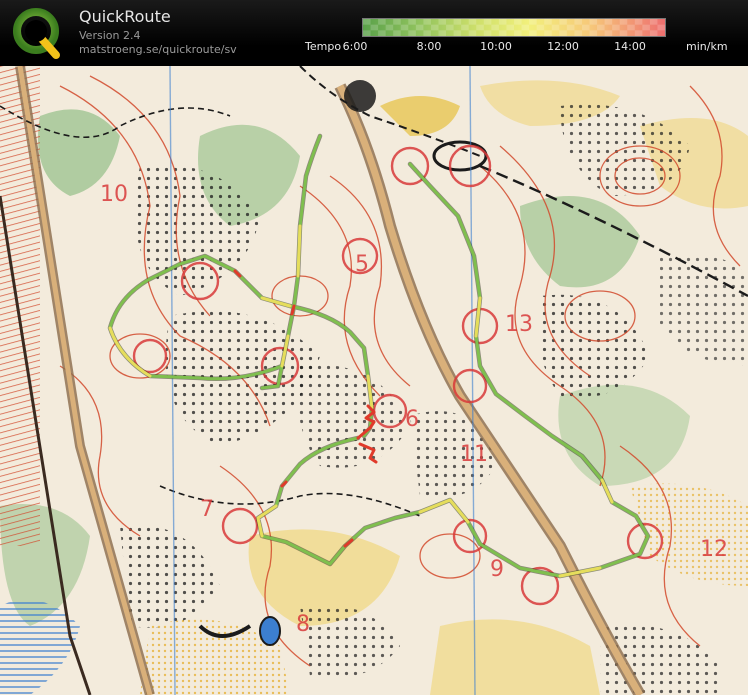 The width and height of the screenshot is (748, 695). I want to click on quickroute-logo-icon, so click(36, 33).